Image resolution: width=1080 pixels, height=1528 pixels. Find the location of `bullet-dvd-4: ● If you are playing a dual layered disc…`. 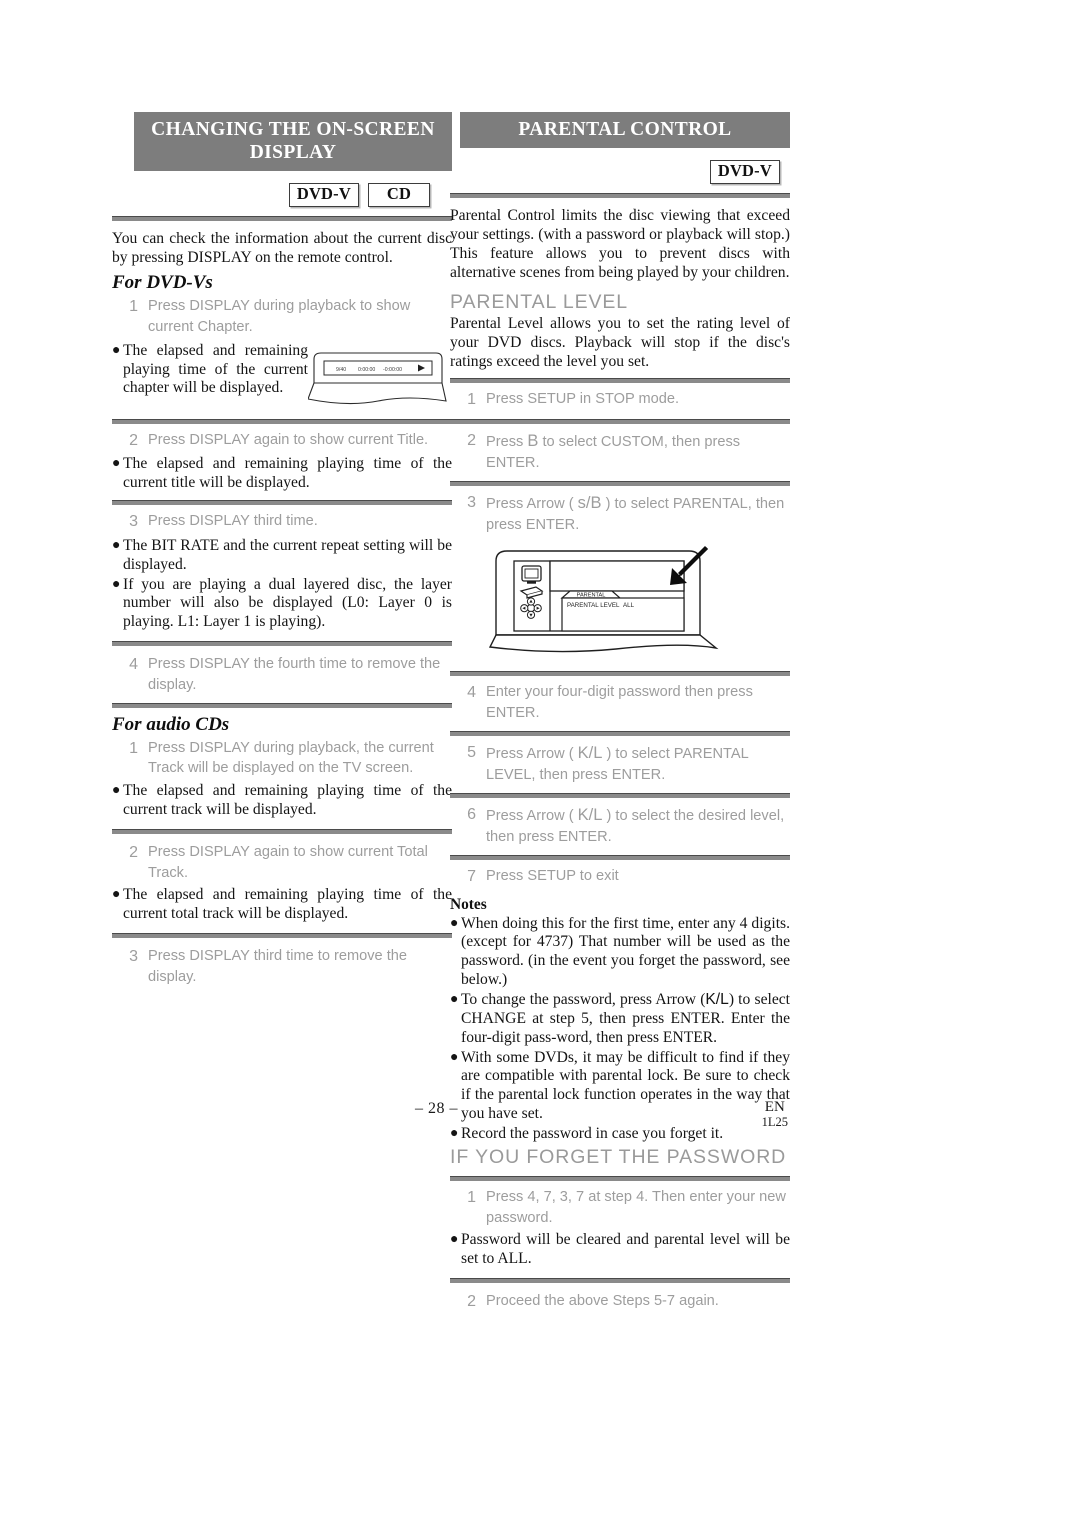

bullet-dvd-4: ● If you are playing a dual layered disc… is located at coordinates (282, 604).